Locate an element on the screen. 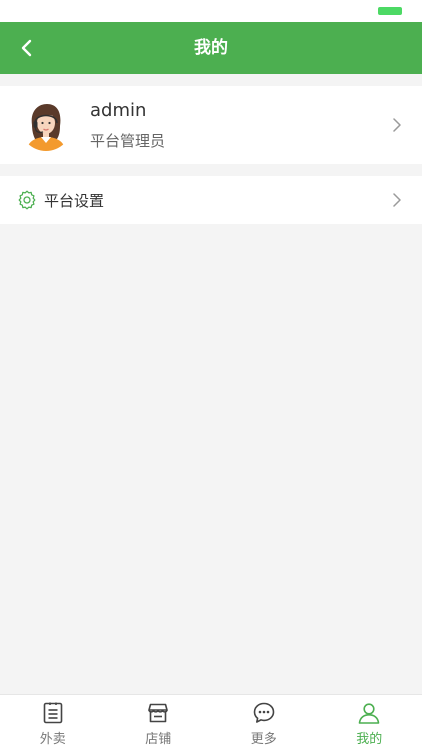 The image size is (422, 750). profile-name: admin is located at coordinates (118, 110).